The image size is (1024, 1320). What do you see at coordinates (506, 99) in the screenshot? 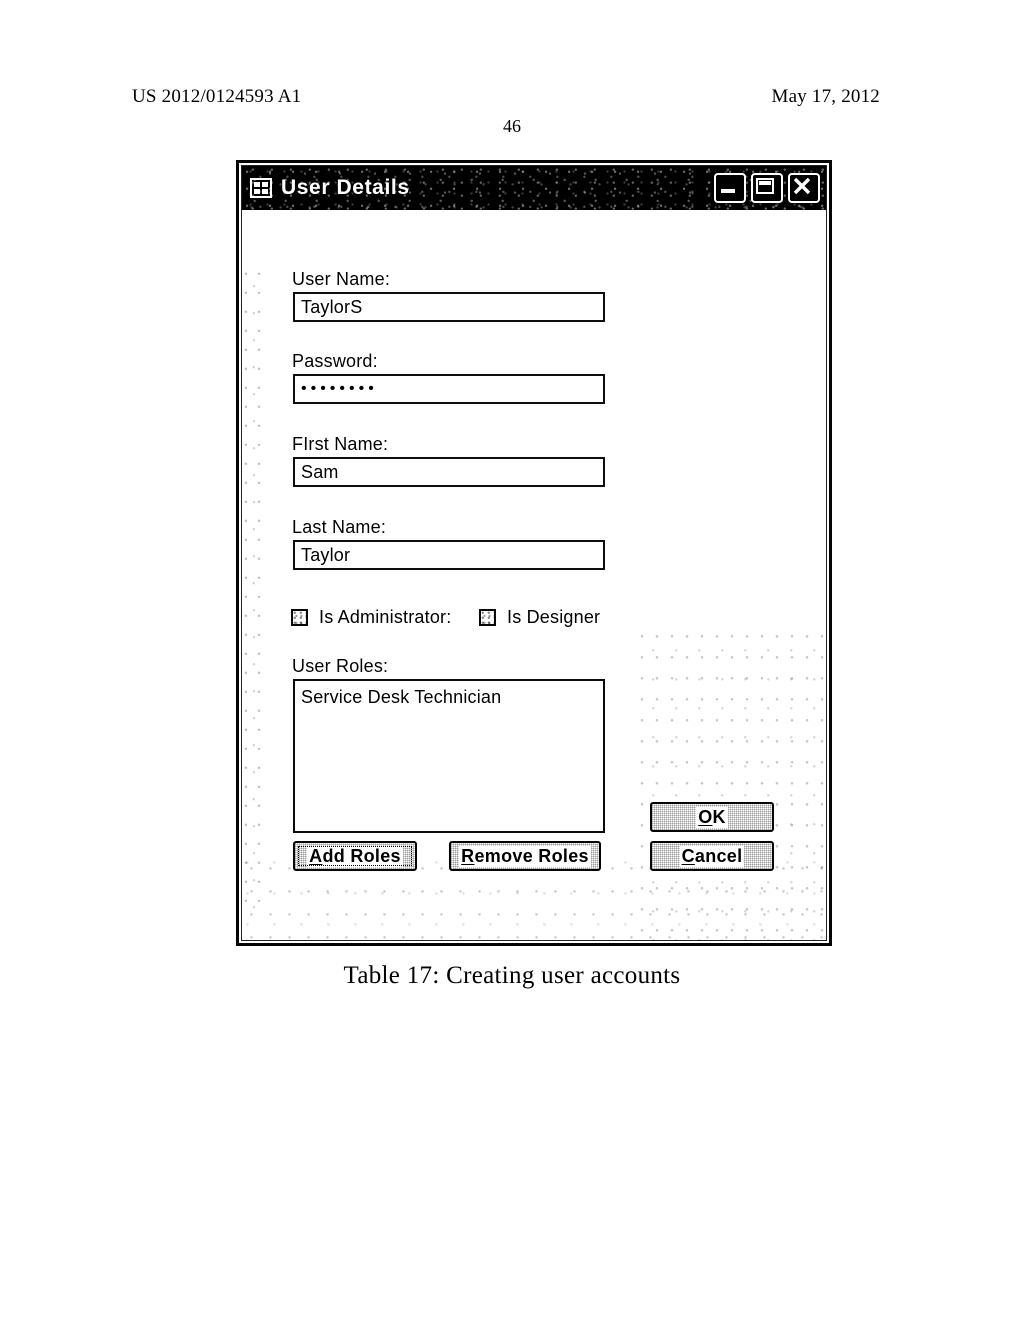
I see `page-header: US 2012/0124593 A1 May 17, 2012` at bounding box center [506, 99].